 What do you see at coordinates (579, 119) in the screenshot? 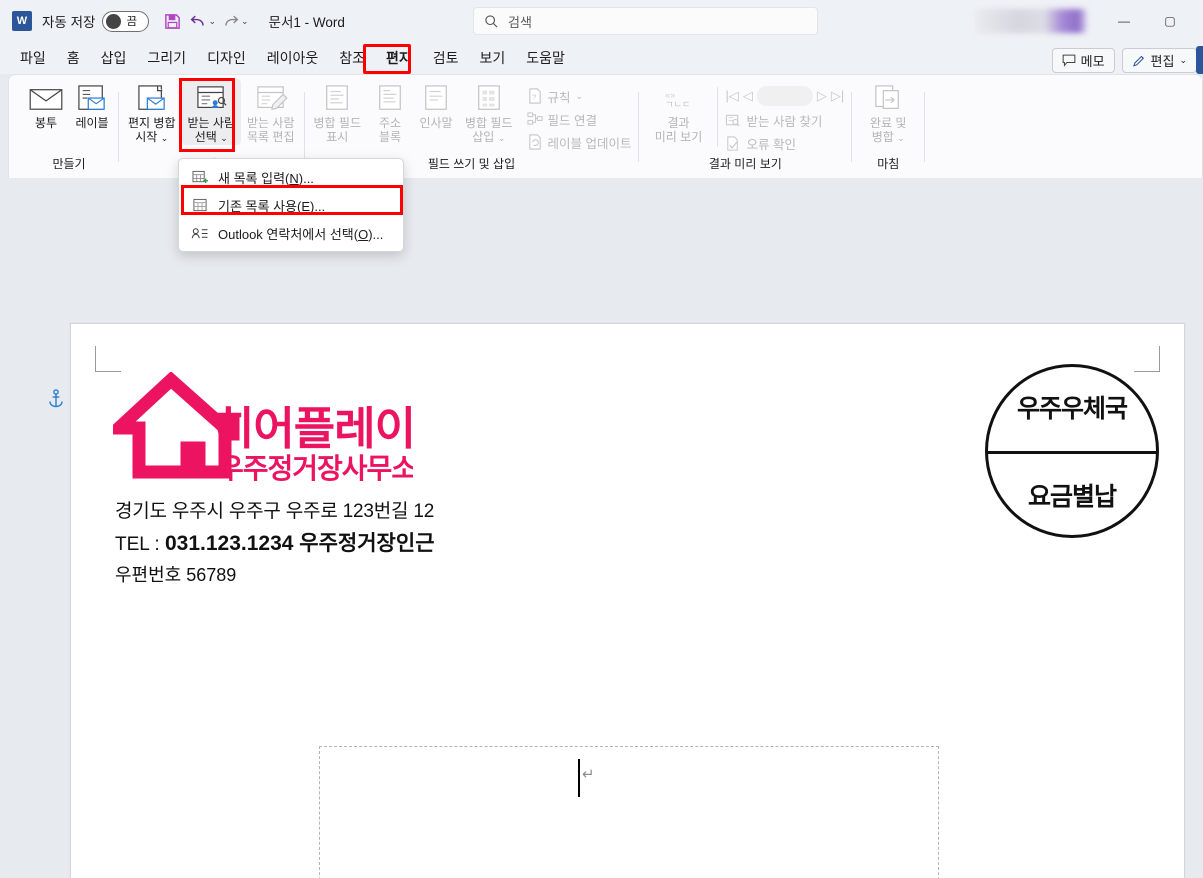
I see `match-fields-button: 필드 연결` at bounding box center [579, 119].